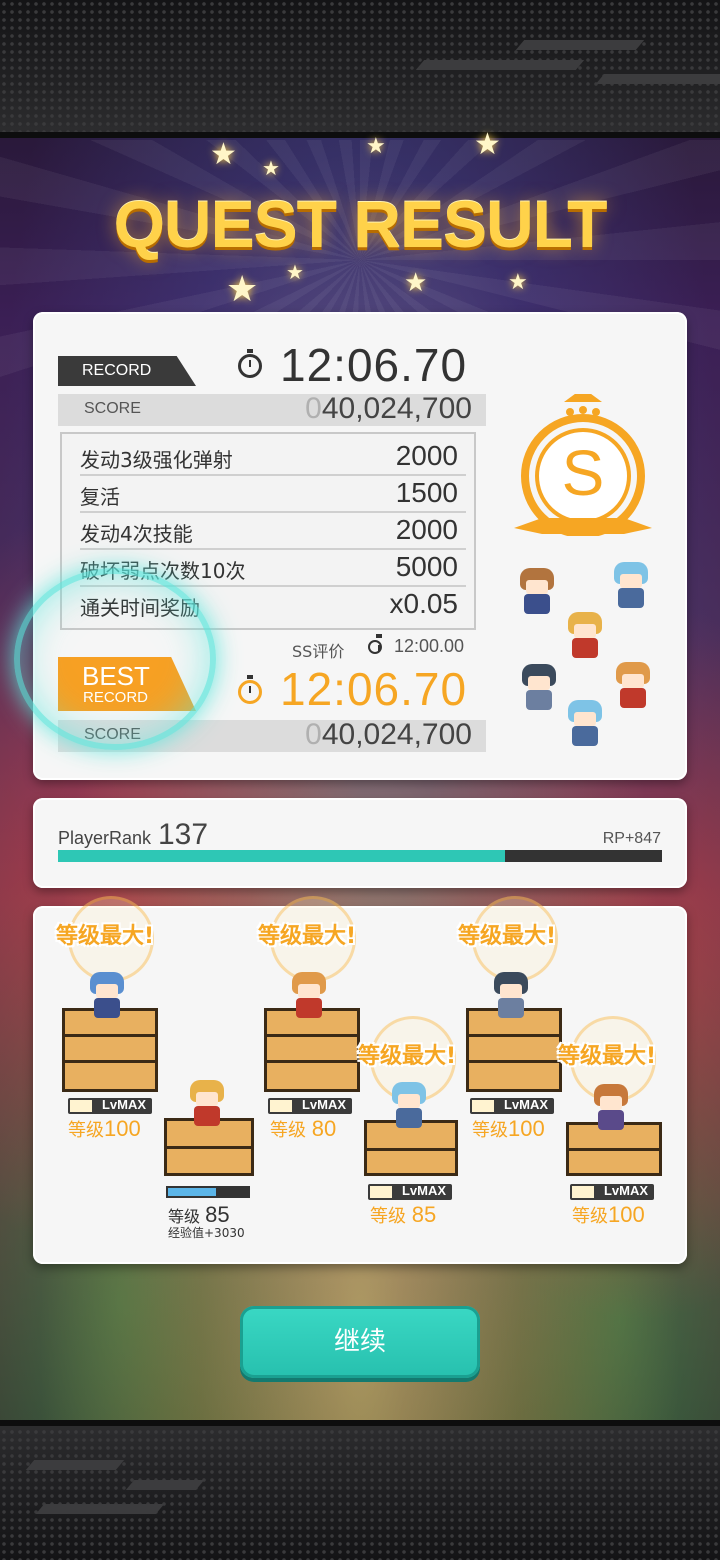 Image resolution: width=720 pixels, height=1560 pixels. Describe the element at coordinates (360, 224) in the screenshot. I see `quest-result-title: QUEST RESULT` at that location.